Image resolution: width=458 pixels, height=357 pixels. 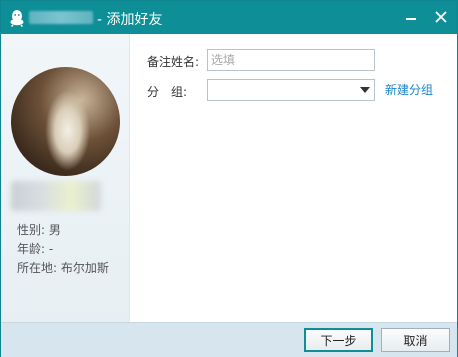 I want to click on age-value: -, so click(x=51, y=249).